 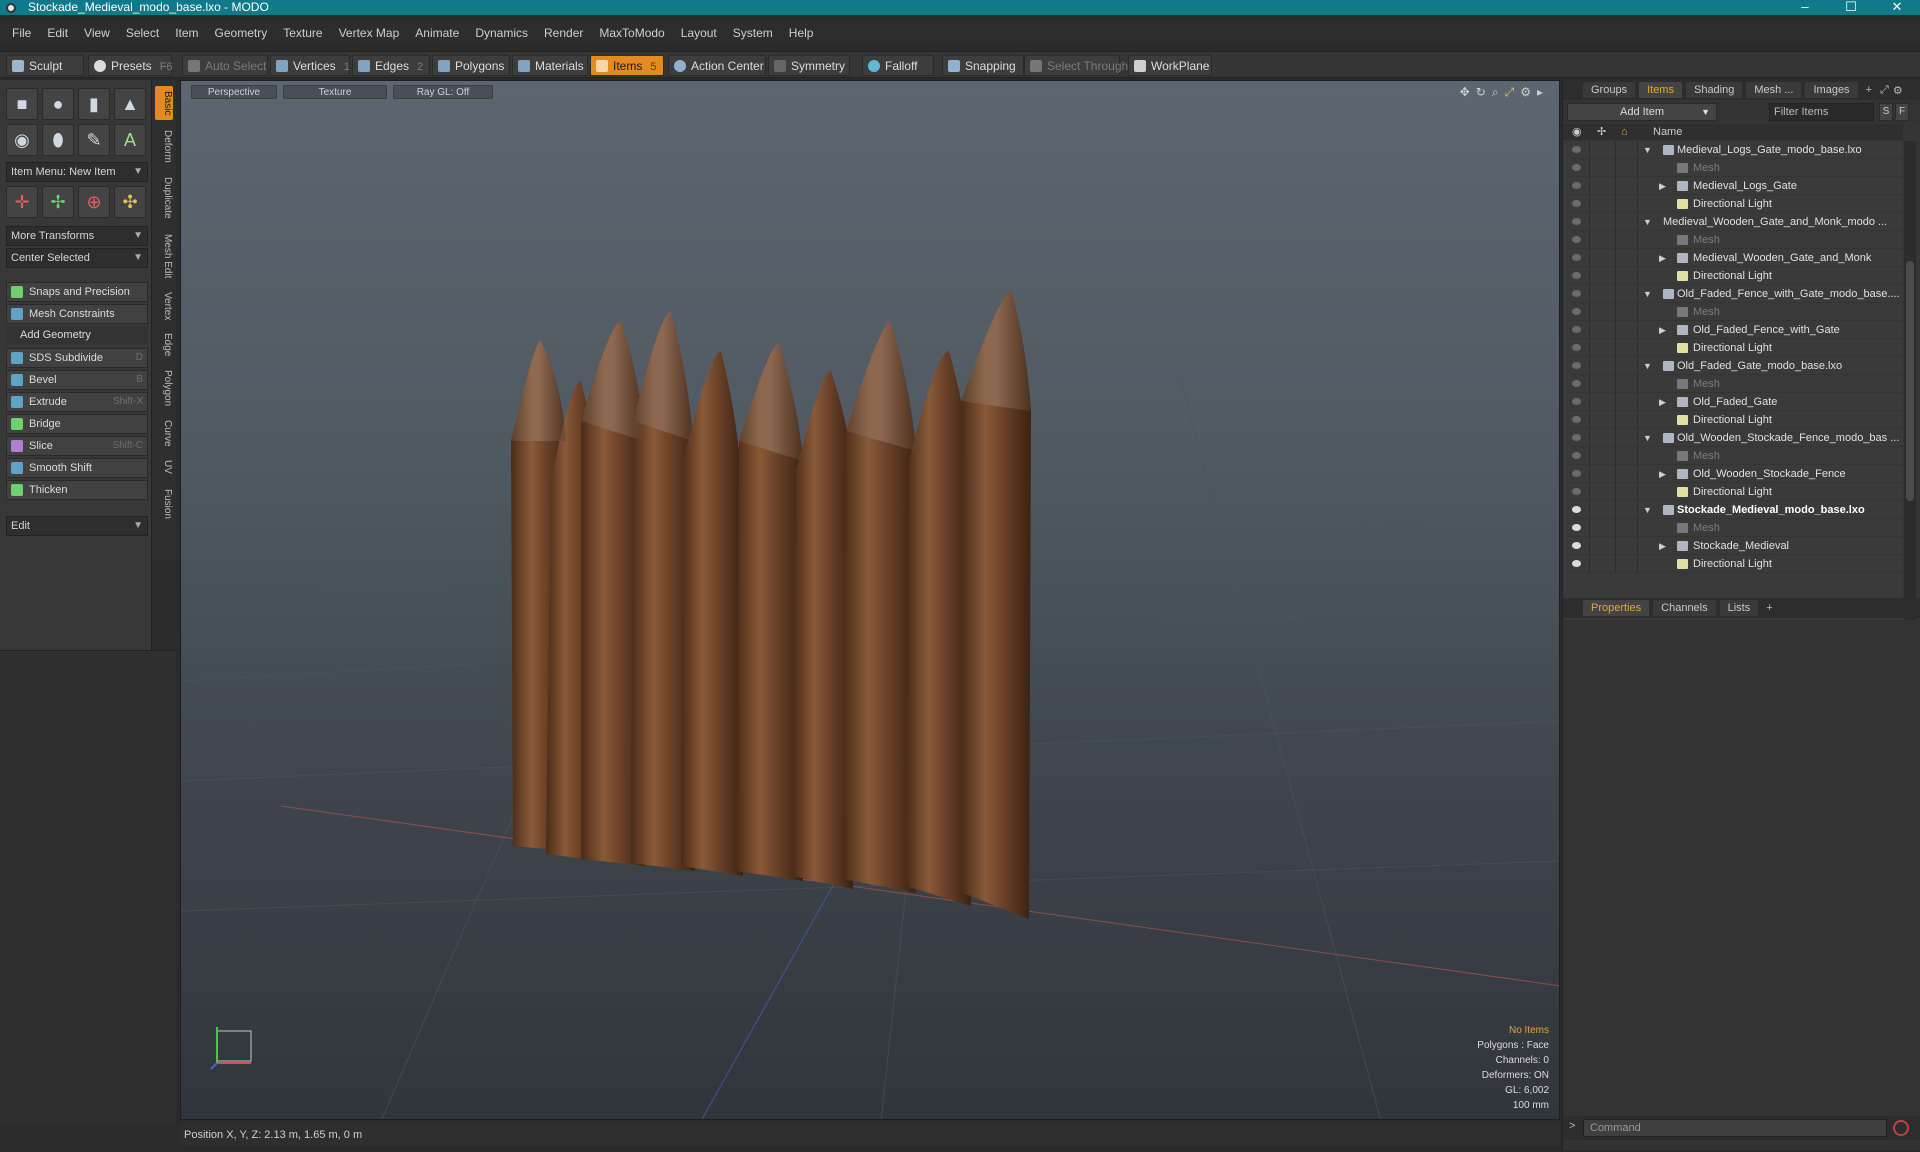 What do you see at coordinates (77, 490) in the screenshot?
I see `thicken-button: Thicken` at bounding box center [77, 490].